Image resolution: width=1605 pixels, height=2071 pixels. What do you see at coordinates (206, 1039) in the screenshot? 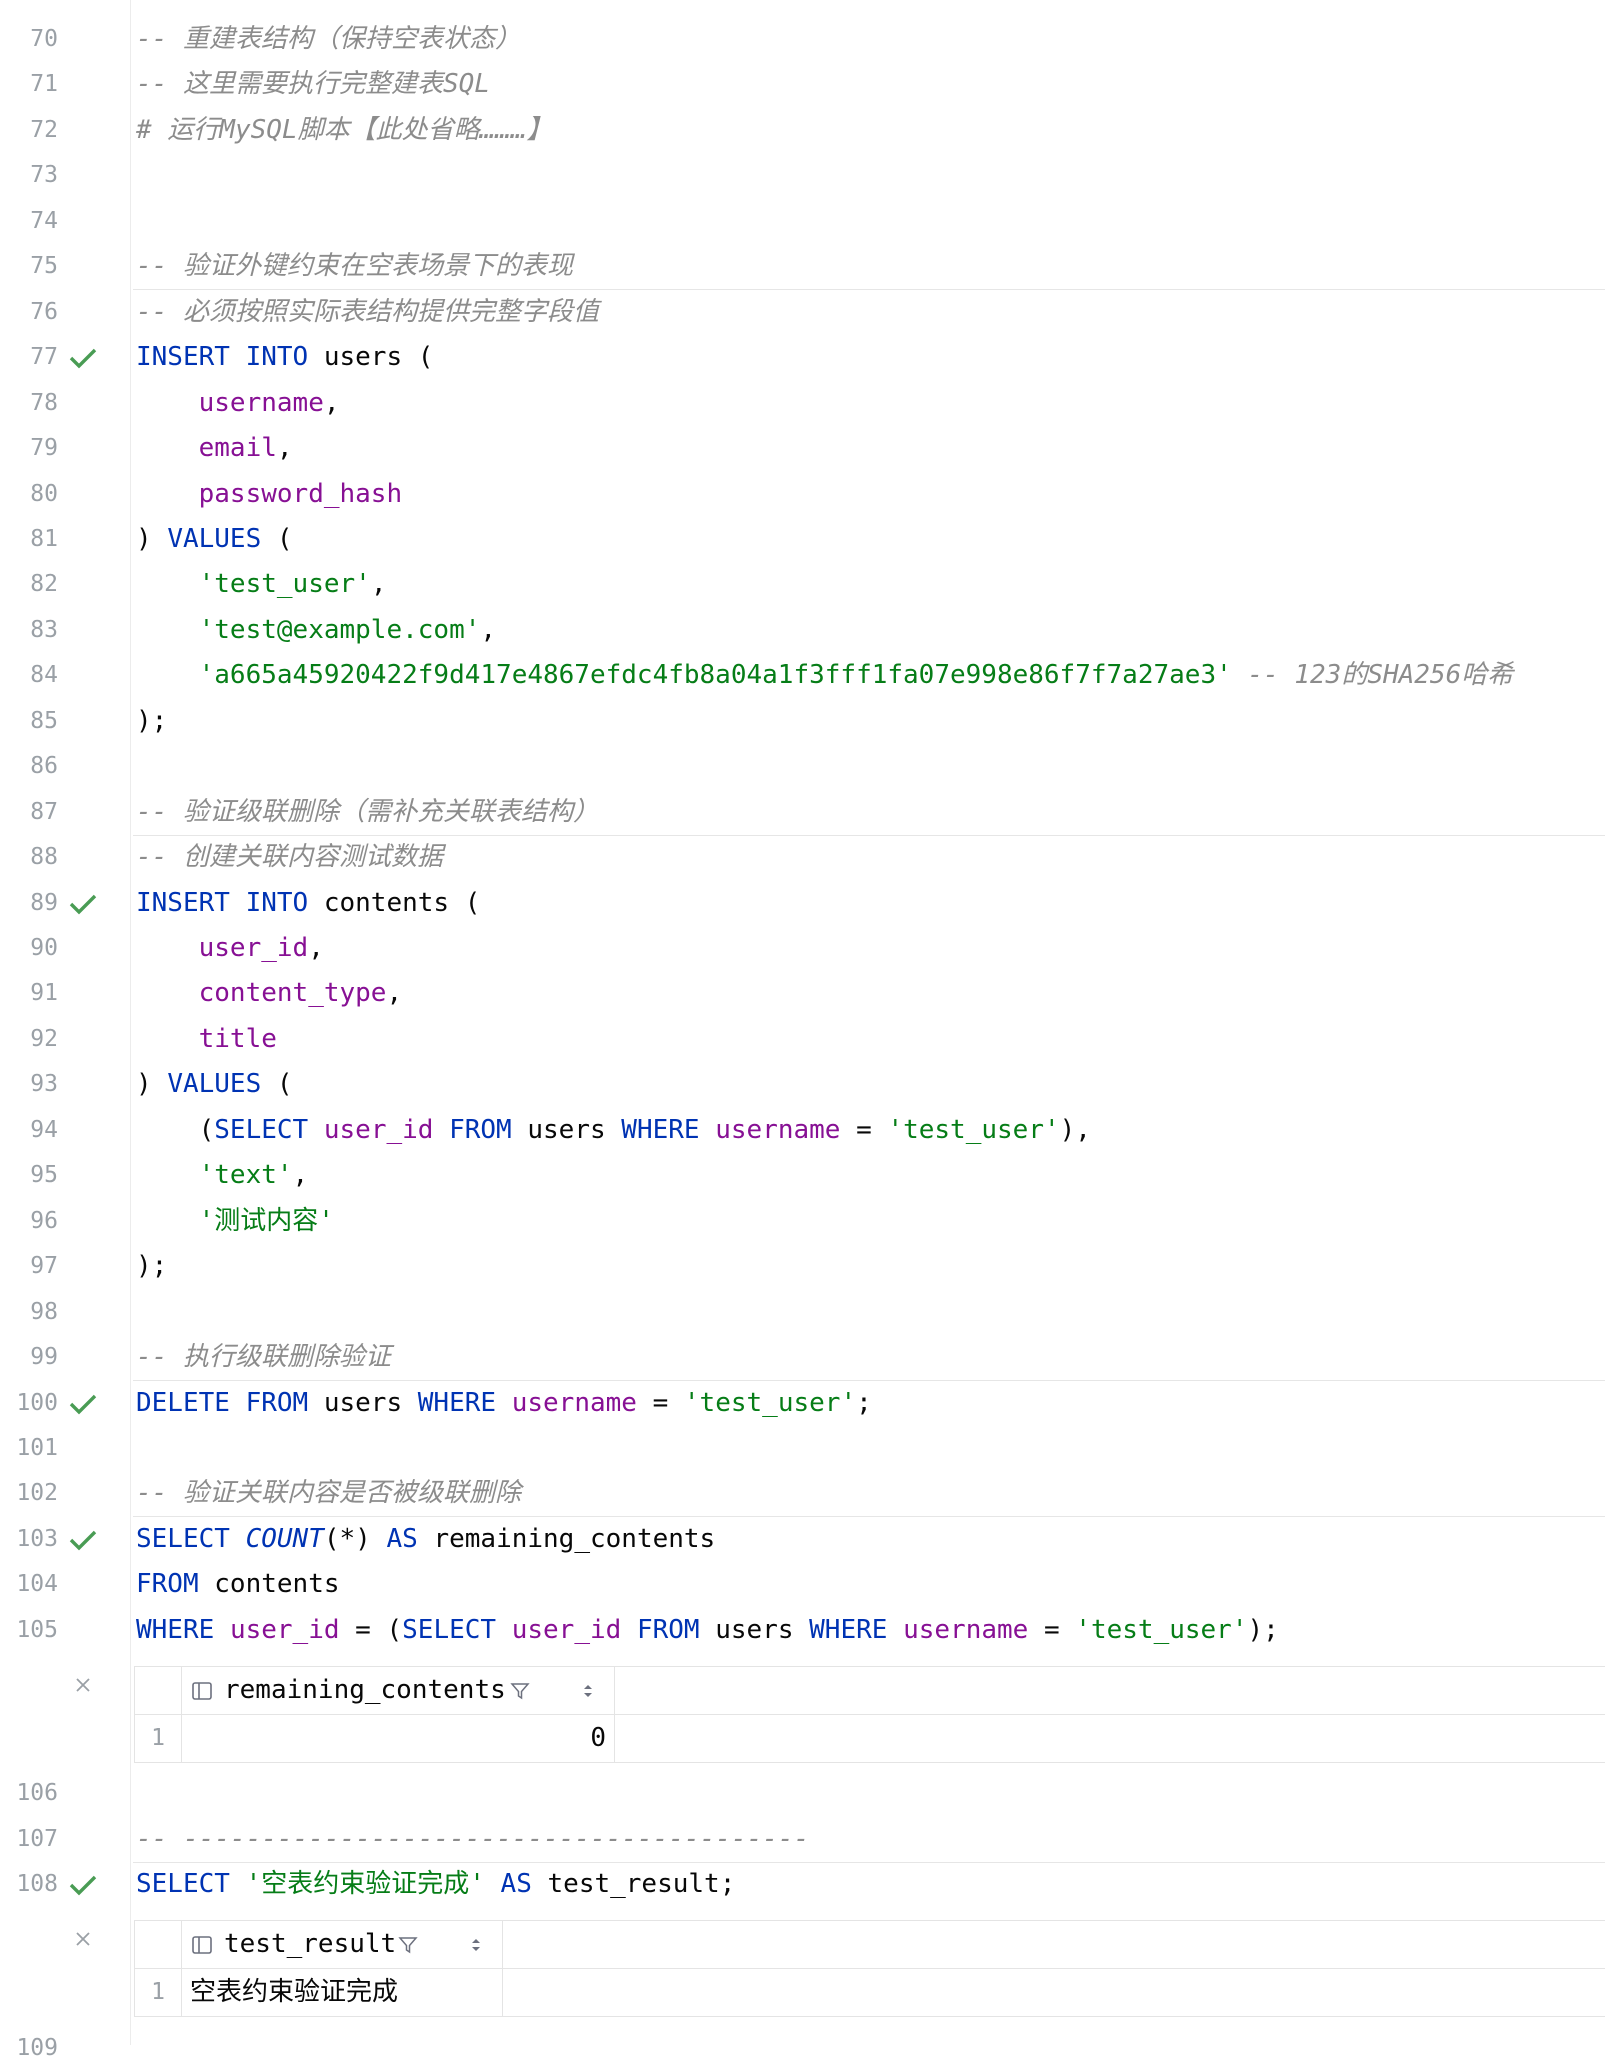
I see `code-text: title` at bounding box center [206, 1039].